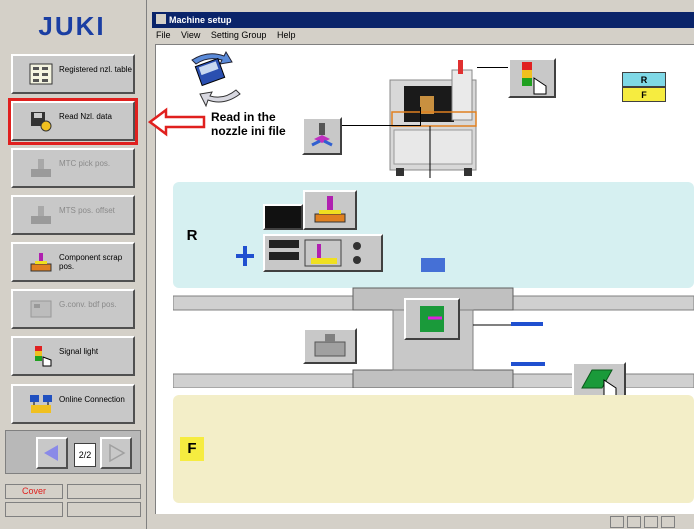 Image resolution: width=694 pixels, height=529 pixels. I want to click on machine-illustration, so click(433, 119).